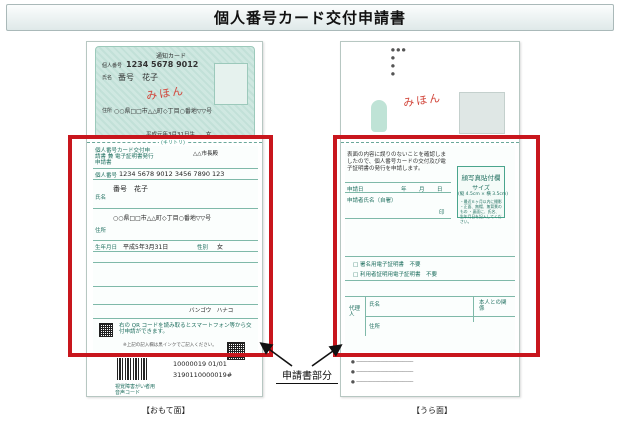  What do you see at coordinates (166, 410) in the screenshot?
I see `front-caption: 【おもて面】` at bounding box center [166, 410].